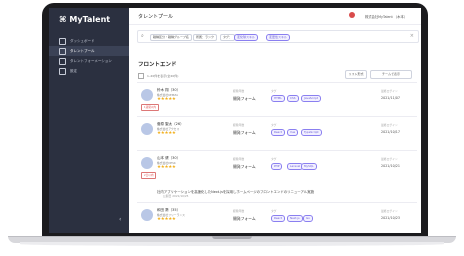  I want to click on app-name: MyTalent, so click(90, 19).